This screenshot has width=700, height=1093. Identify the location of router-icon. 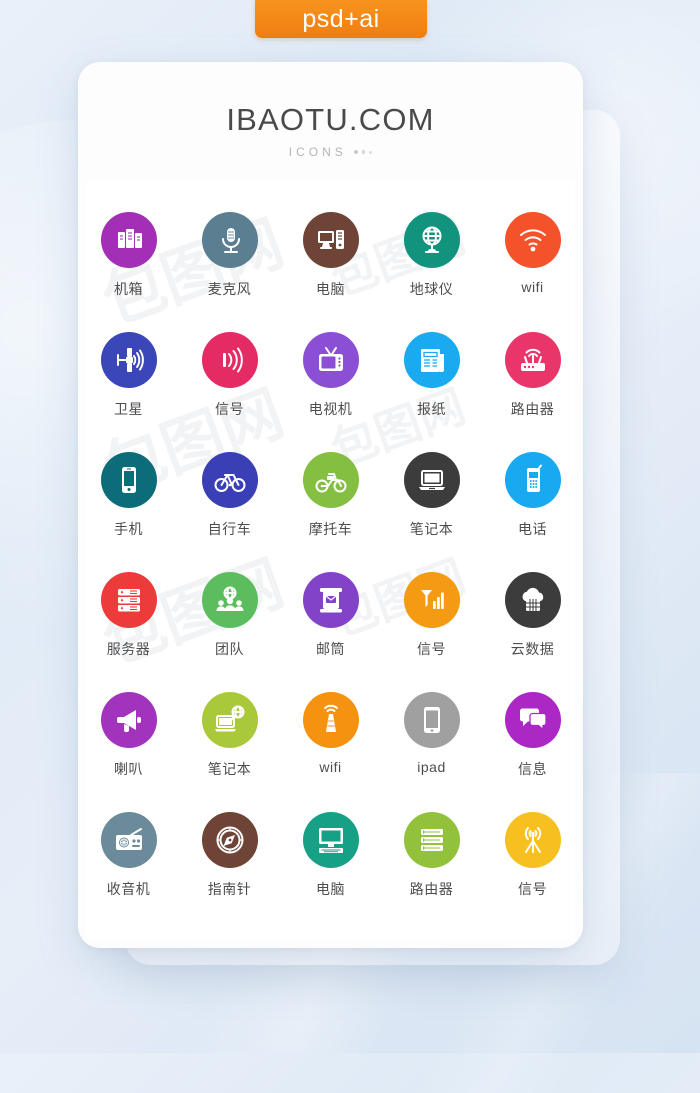
(532, 360).